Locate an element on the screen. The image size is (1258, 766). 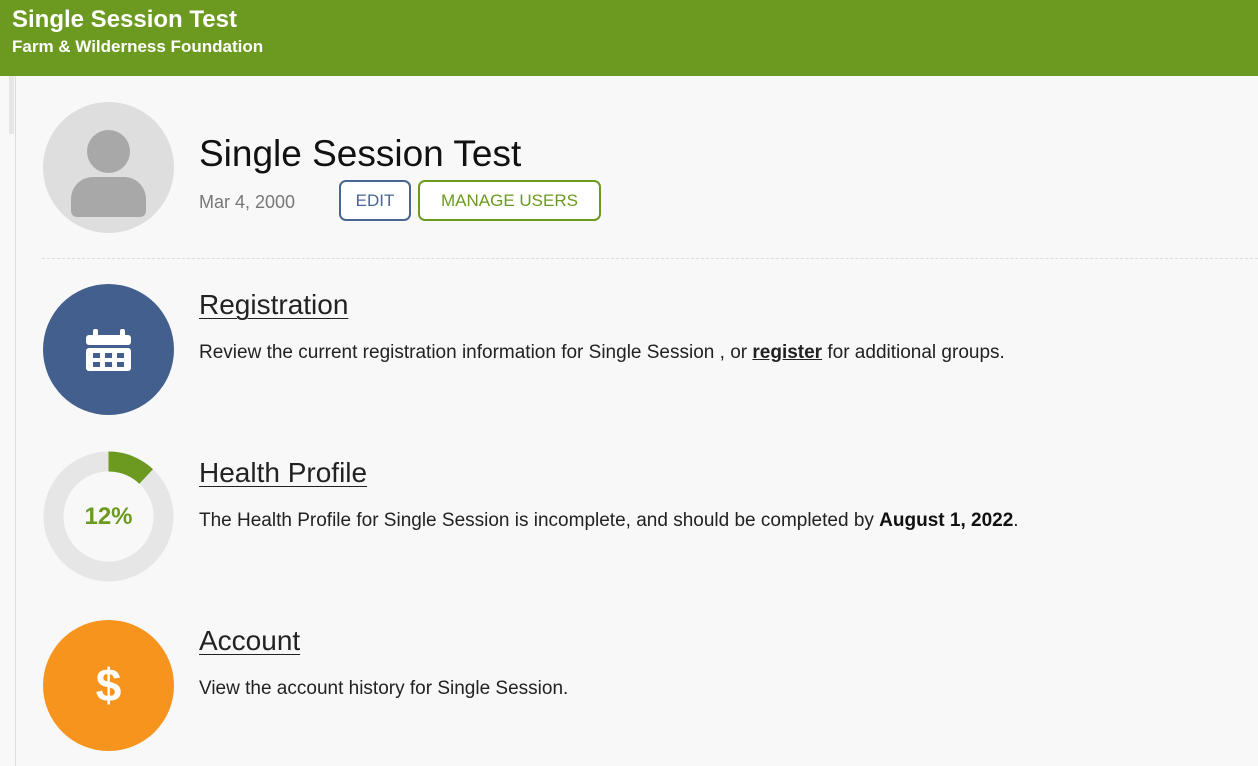
header-title: Single Session Test is located at coordinates (124, 19).